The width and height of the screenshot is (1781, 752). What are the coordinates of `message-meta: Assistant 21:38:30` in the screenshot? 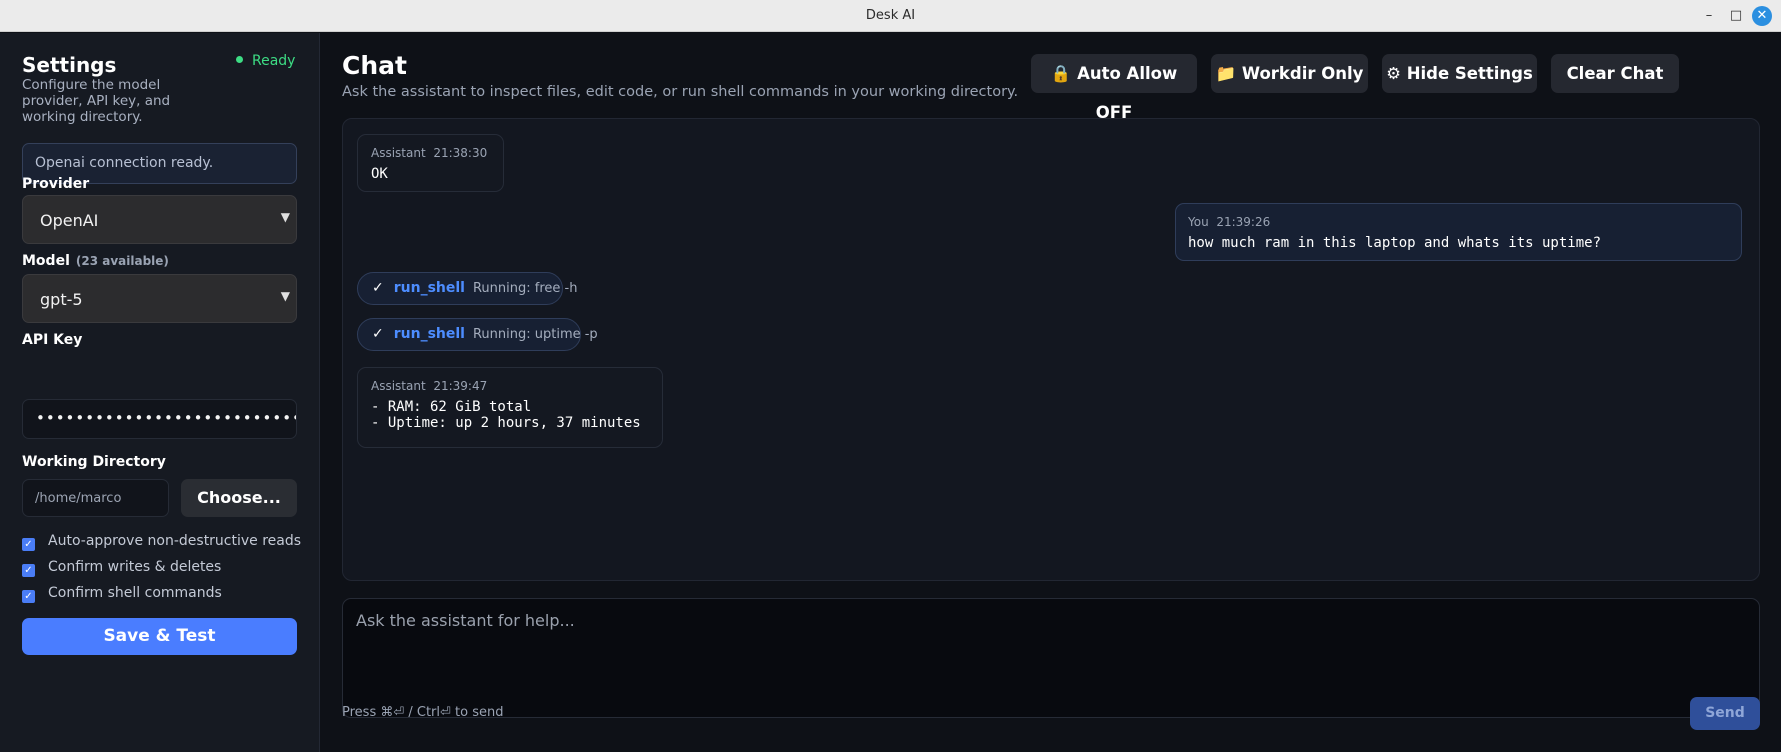 It's located at (430, 153).